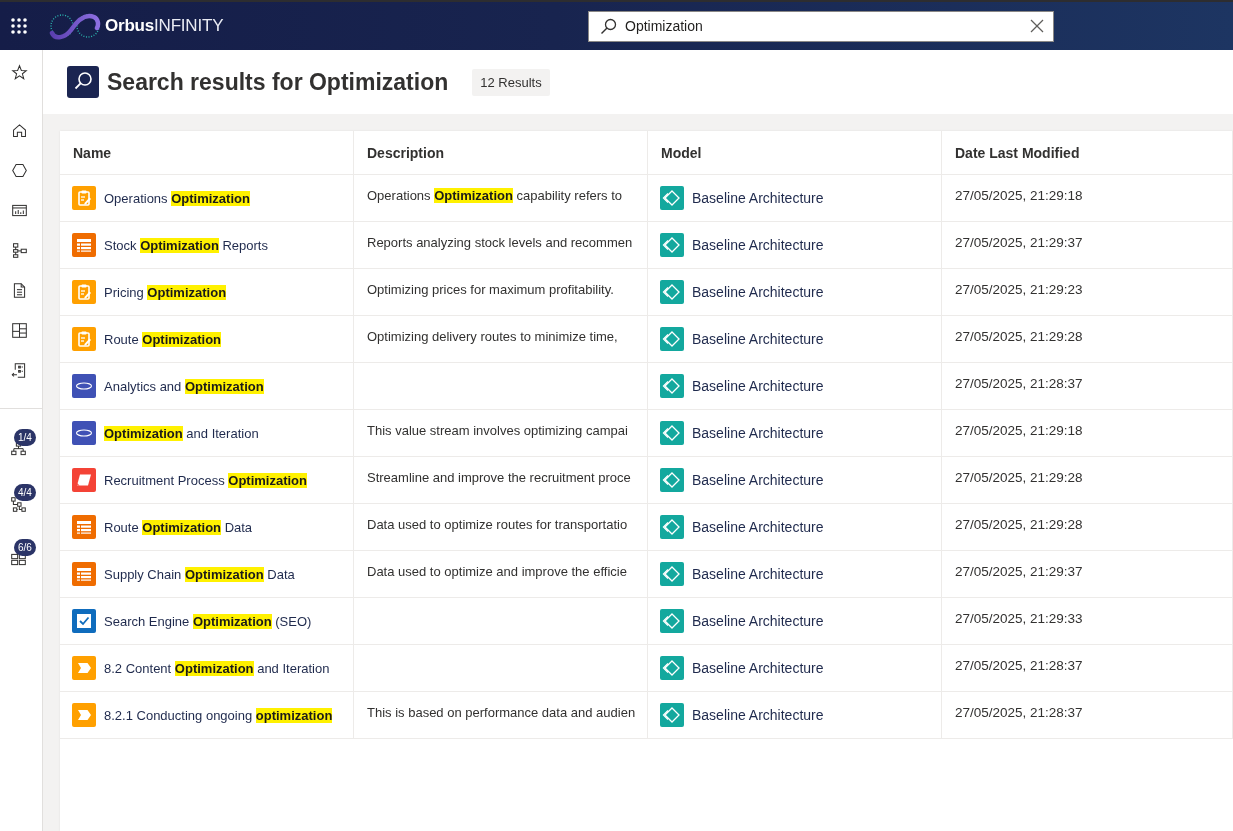 The width and height of the screenshot is (1233, 831). I want to click on item-name-link: 8.2.1 Conducting ongoing optimization, so click(218, 715).